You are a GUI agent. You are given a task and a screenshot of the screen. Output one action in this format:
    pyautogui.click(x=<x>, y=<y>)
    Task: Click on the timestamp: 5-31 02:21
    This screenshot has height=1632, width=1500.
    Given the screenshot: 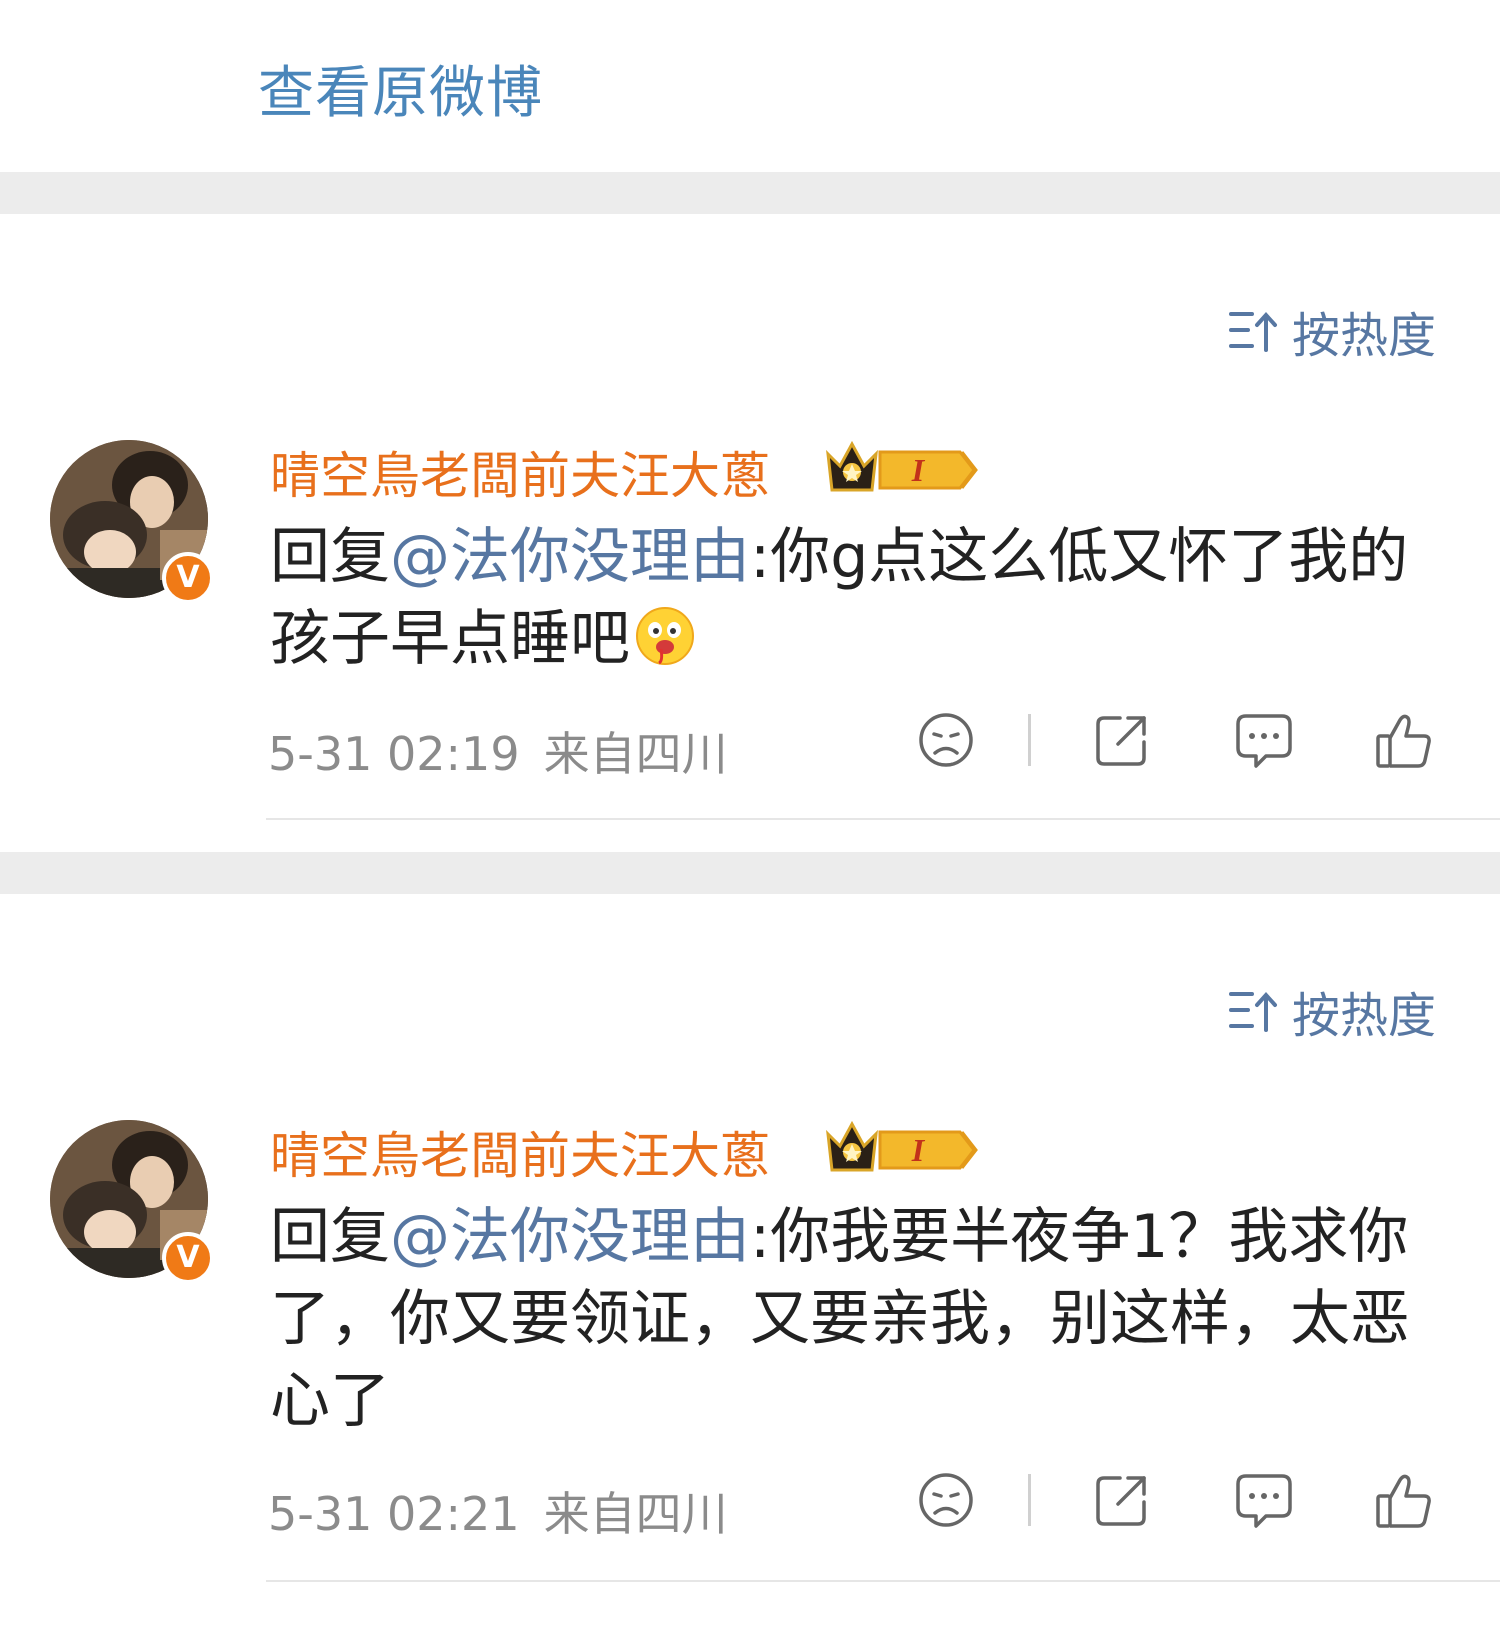 What is the action you would take?
    pyautogui.click(x=394, y=1514)
    